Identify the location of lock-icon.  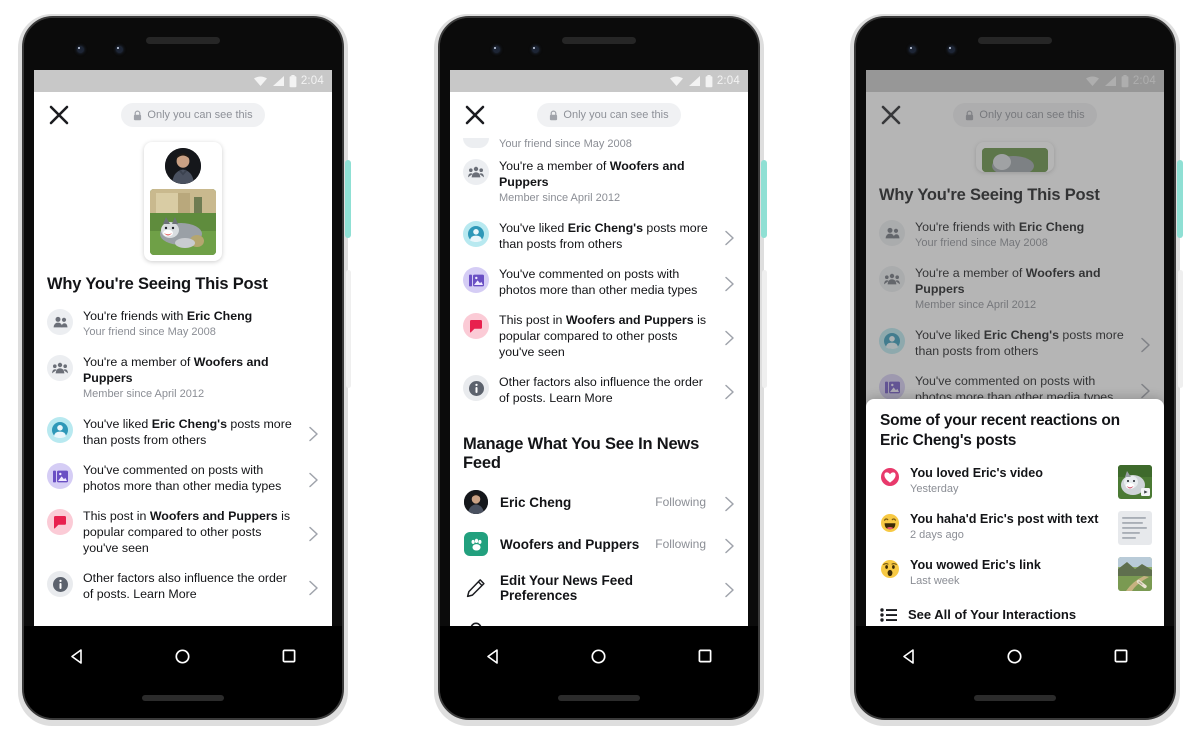
(554, 115).